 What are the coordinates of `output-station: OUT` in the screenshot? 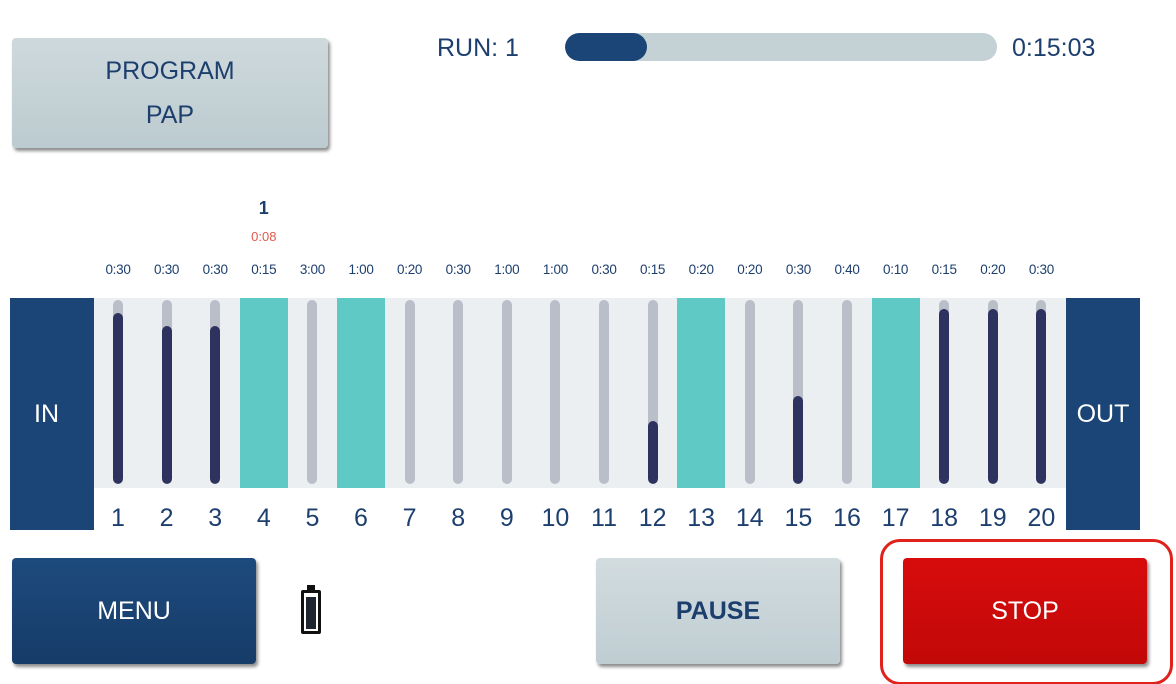 It's located at (1103, 414).